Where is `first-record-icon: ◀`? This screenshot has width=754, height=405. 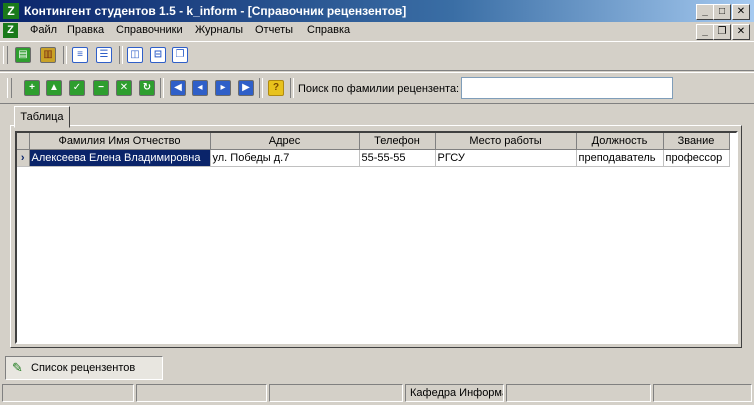 first-record-icon: ◀ is located at coordinates (178, 88).